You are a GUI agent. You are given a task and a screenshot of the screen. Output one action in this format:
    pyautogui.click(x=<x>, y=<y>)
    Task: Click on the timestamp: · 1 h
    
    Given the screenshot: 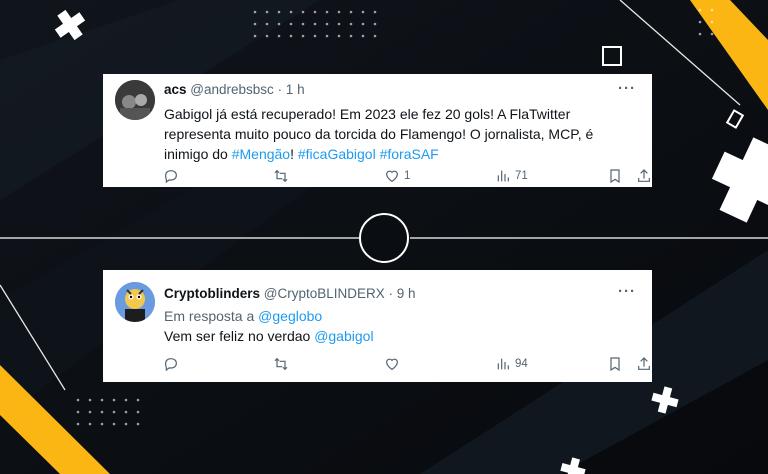 What is the action you would take?
    pyautogui.click(x=291, y=89)
    